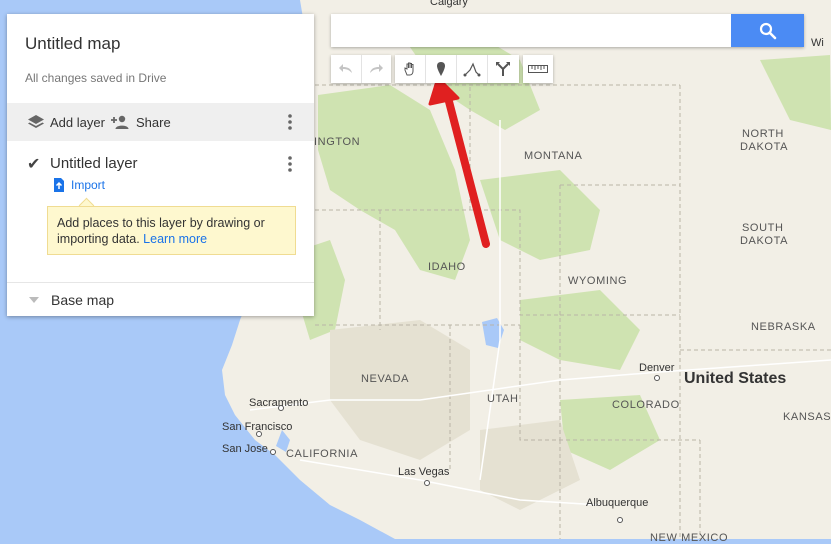  I want to click on search-box, so click(567, 30).